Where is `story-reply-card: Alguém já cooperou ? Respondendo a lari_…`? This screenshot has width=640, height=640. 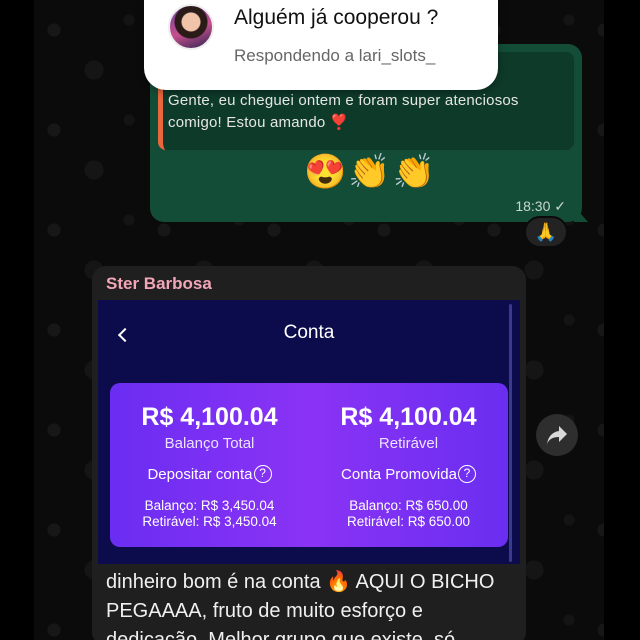 story-reply-card: Alguém já cooperou ? Respondendo a lari_… is located at coordinates (321, 45).